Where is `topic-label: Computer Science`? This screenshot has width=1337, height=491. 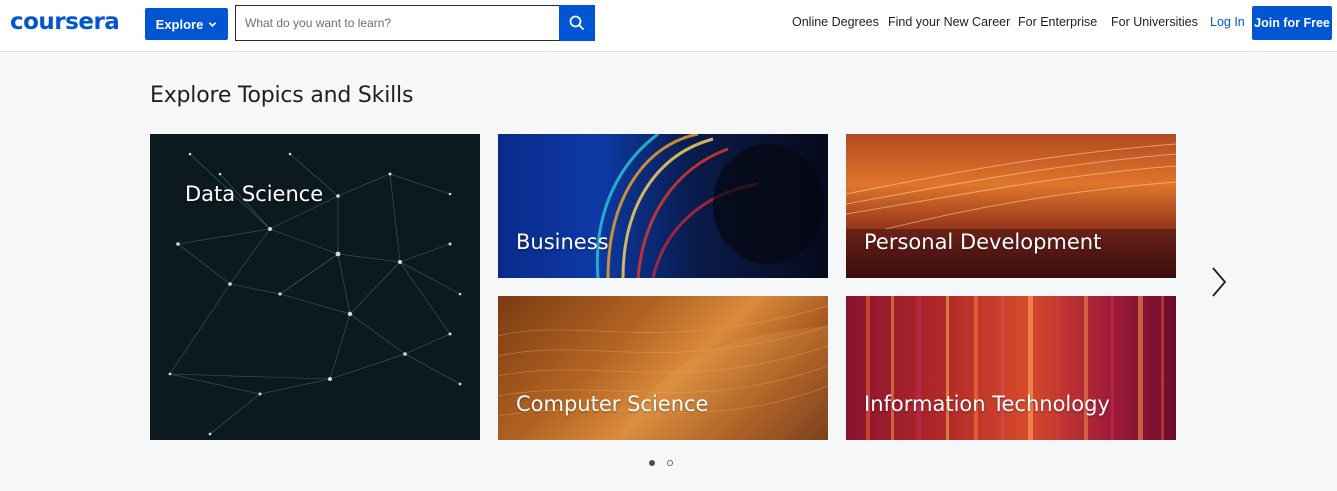
topic-label: Computer Science is located at coordinates (612, 404).